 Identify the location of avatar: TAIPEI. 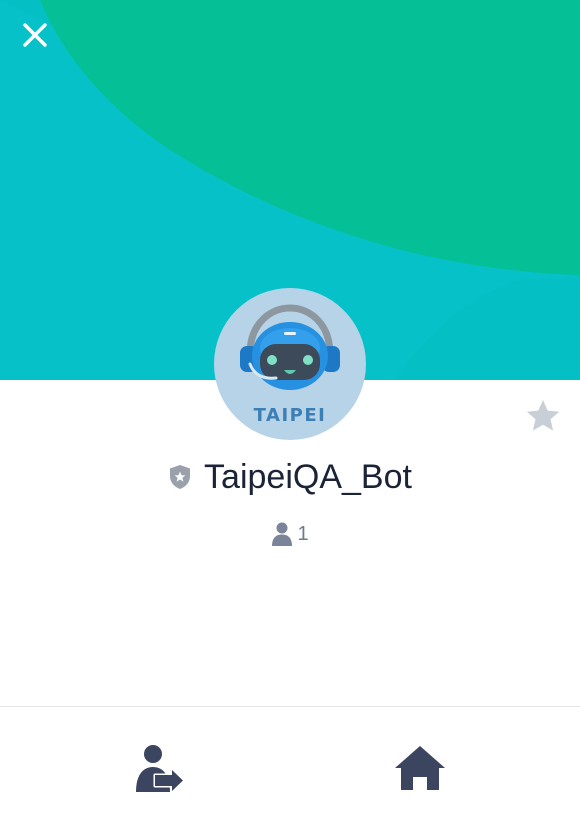
(290, 364).